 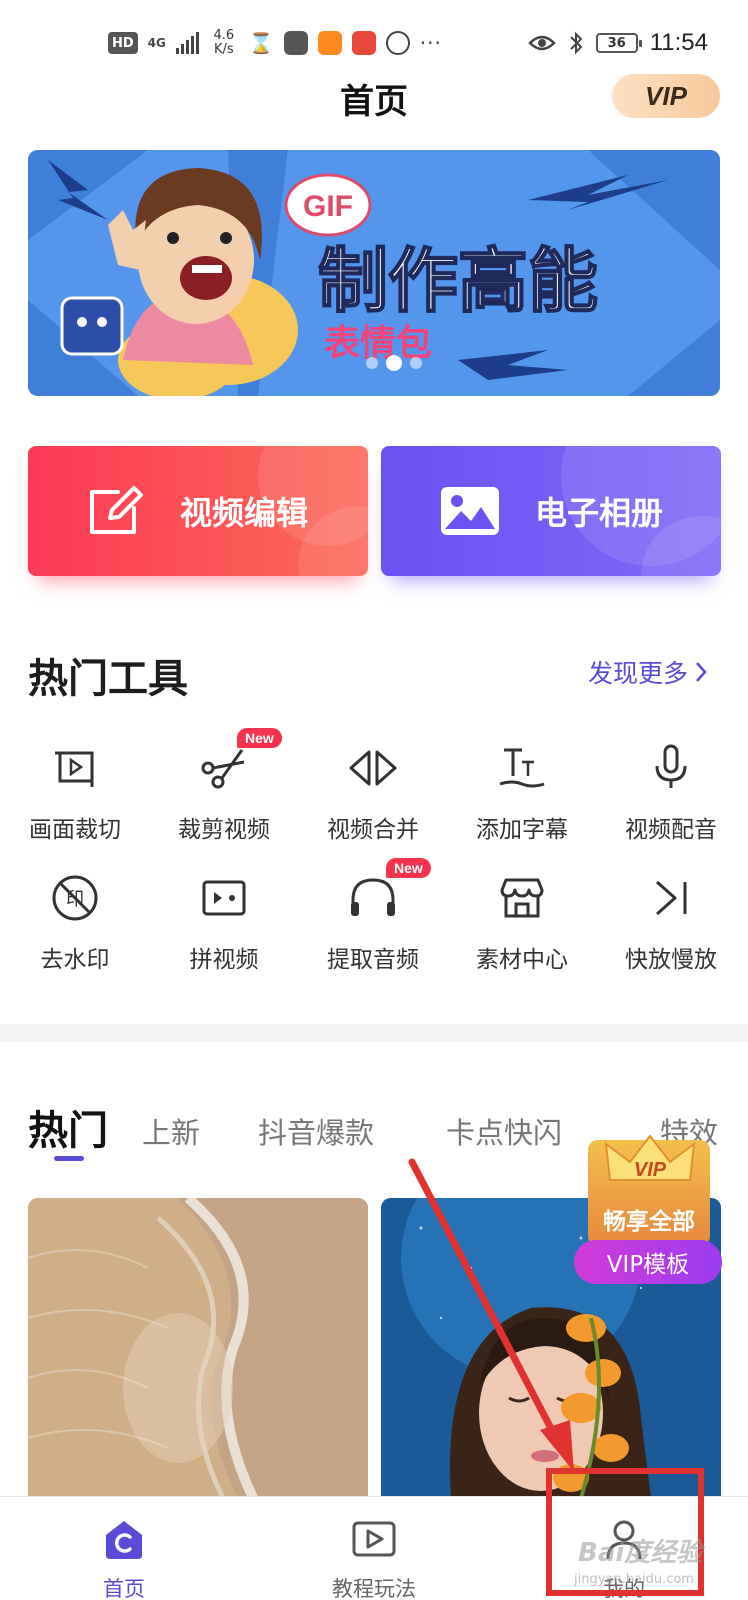 What do you see at coordinates (198, 511) in the screenshot?
I see `video-edit-button: 视频编辑` at bounding box center [198, 511].